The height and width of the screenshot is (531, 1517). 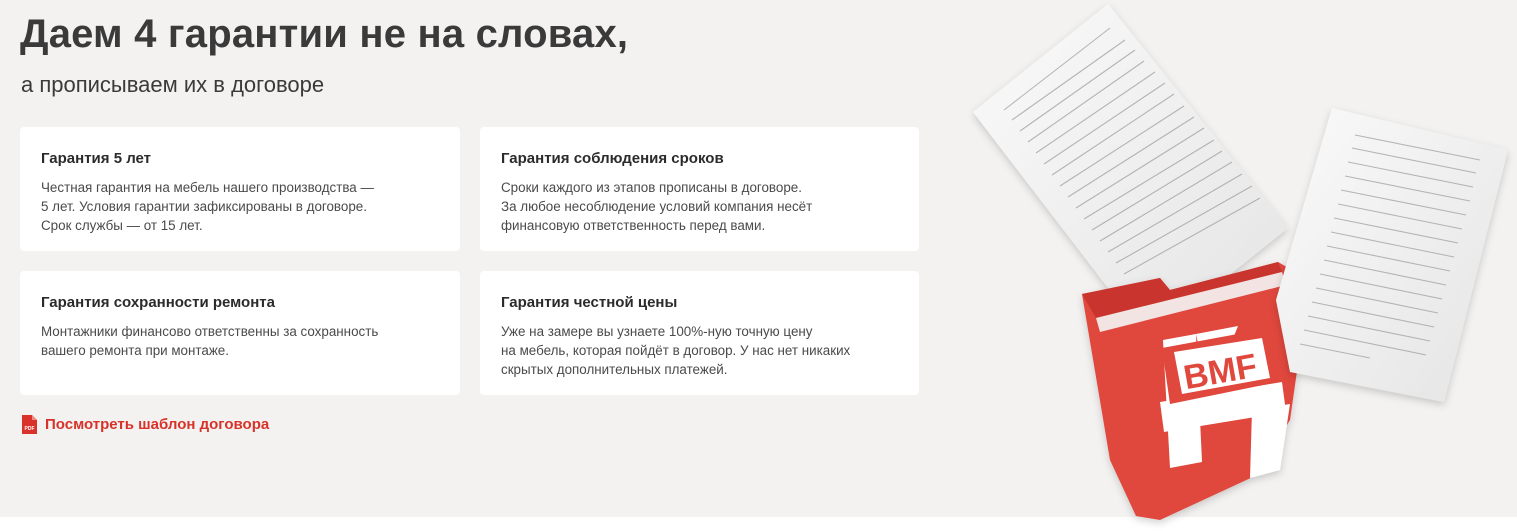 What do you see at coordinates (158, 302) in the screenshot?
I see `card-title: Гарантия сохранности ремонта` at bounding box center [158, 302].